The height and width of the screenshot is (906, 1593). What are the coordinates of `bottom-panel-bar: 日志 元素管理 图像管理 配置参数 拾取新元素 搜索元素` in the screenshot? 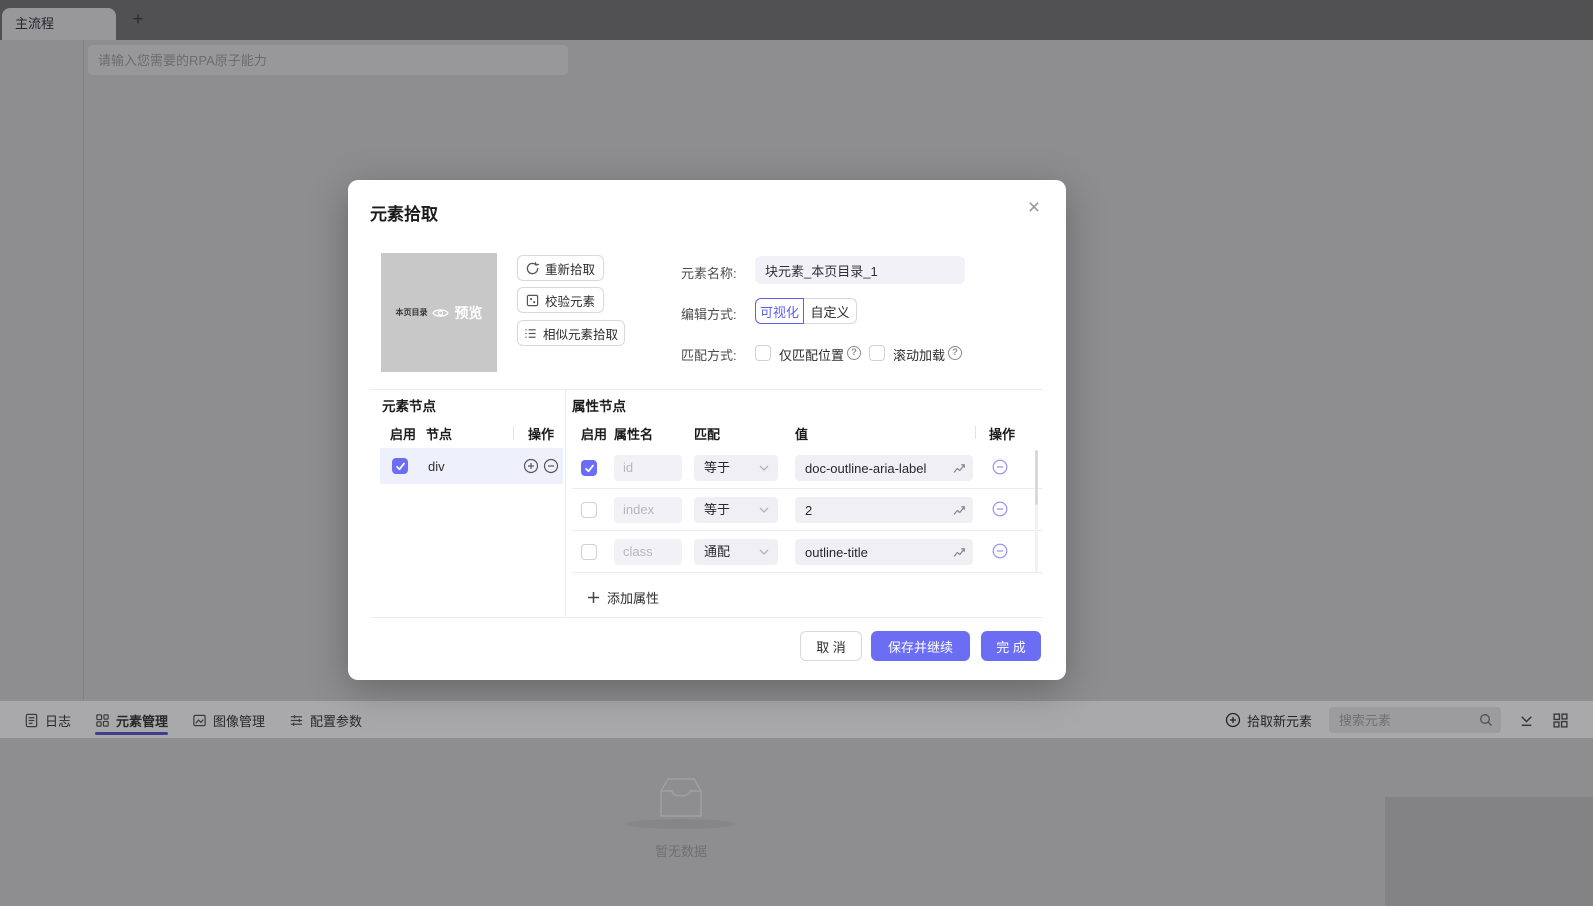 It's located at (796, 719).